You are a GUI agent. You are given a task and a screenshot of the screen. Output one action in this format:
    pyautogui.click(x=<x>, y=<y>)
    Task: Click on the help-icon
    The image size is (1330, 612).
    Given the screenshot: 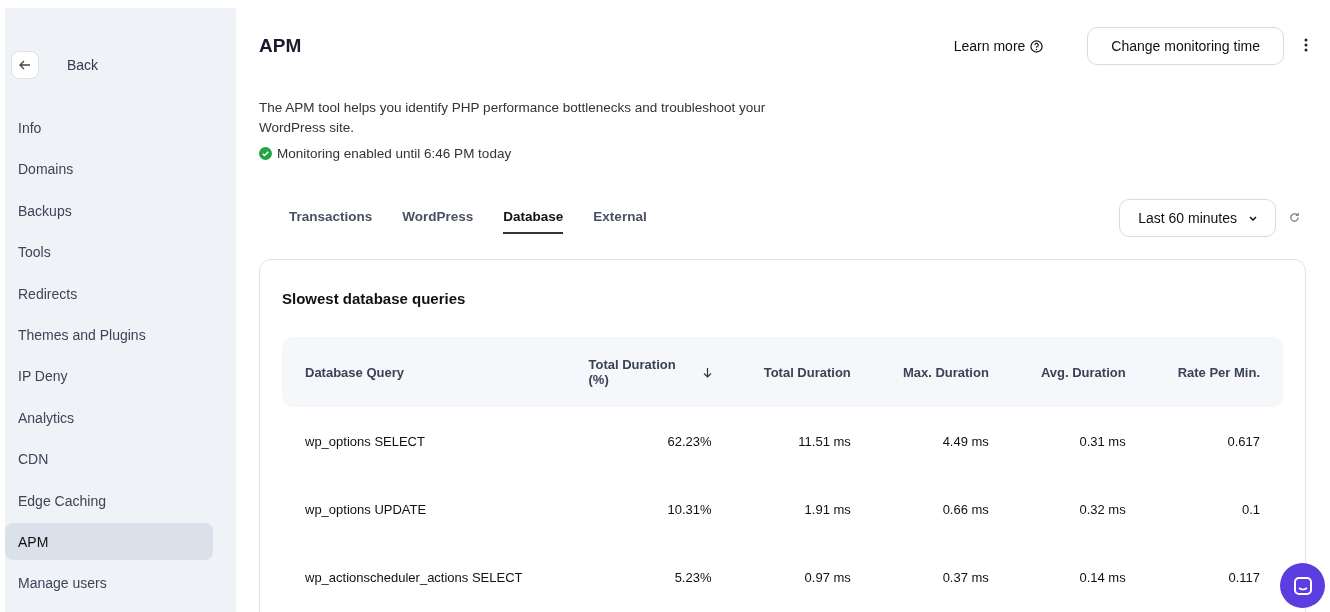 What is the action you would take?
    pyautogui.click(x=1037, y=46)
    